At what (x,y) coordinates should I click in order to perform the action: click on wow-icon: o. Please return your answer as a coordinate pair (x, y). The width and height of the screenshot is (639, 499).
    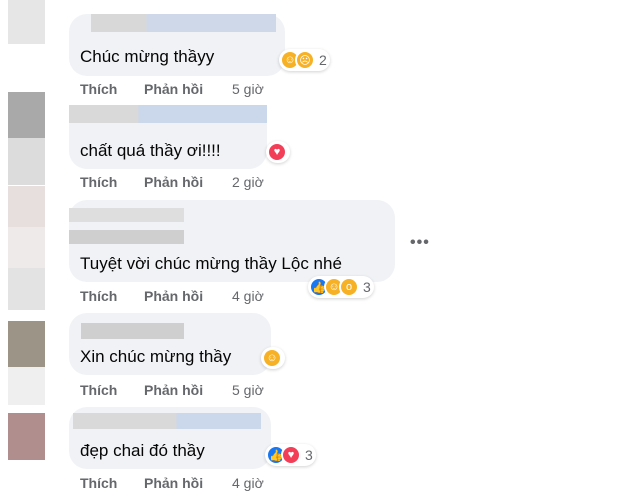
    Looking at the image, I should click on (349, 287).